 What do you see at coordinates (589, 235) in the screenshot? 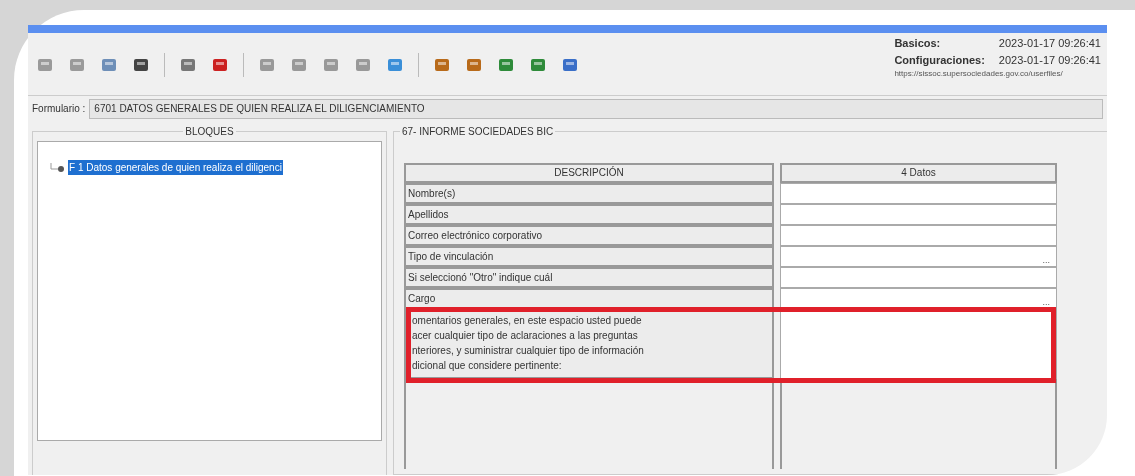
I see `row-label: Correo electrónico corporativo` at bounding box center [589, 235].